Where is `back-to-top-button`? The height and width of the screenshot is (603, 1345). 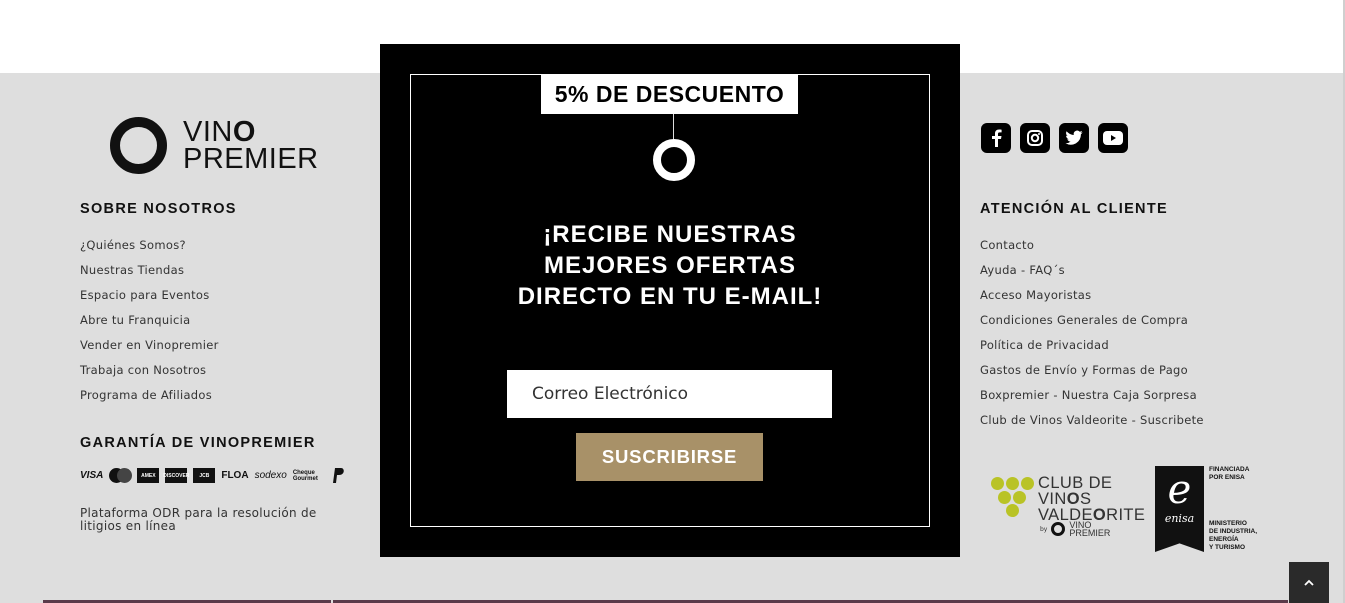 back-to-top-button is located at coordinates (1309, 582).